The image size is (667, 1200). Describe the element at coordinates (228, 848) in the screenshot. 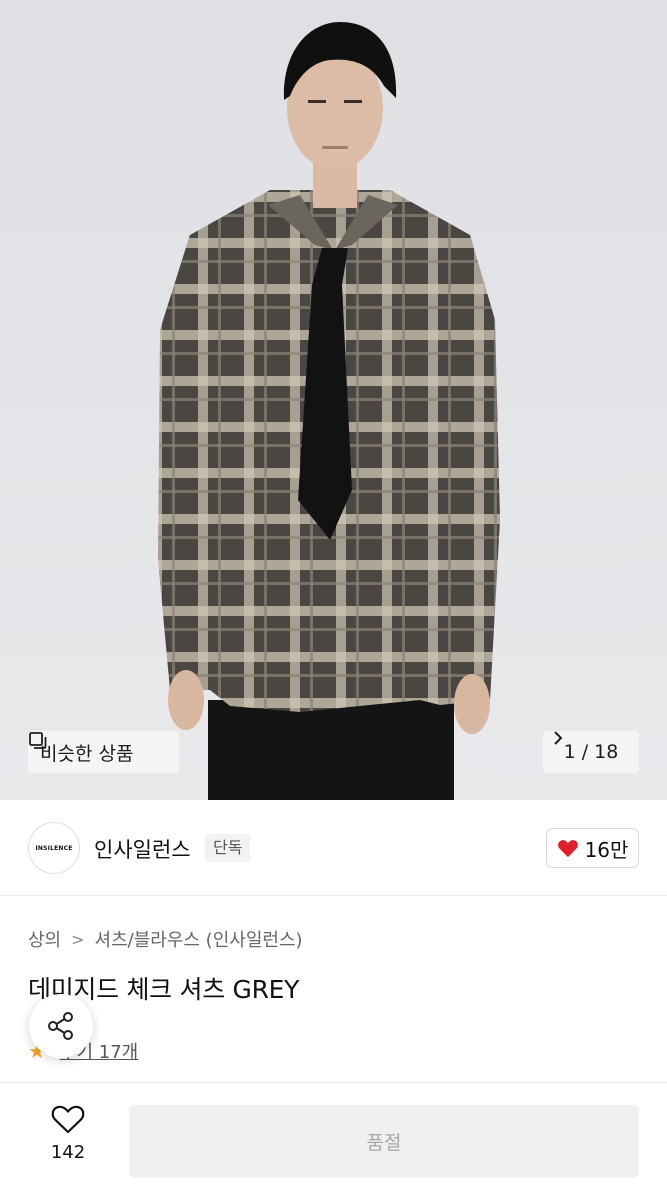

I see `exclusive-badge: 단독` at that location.